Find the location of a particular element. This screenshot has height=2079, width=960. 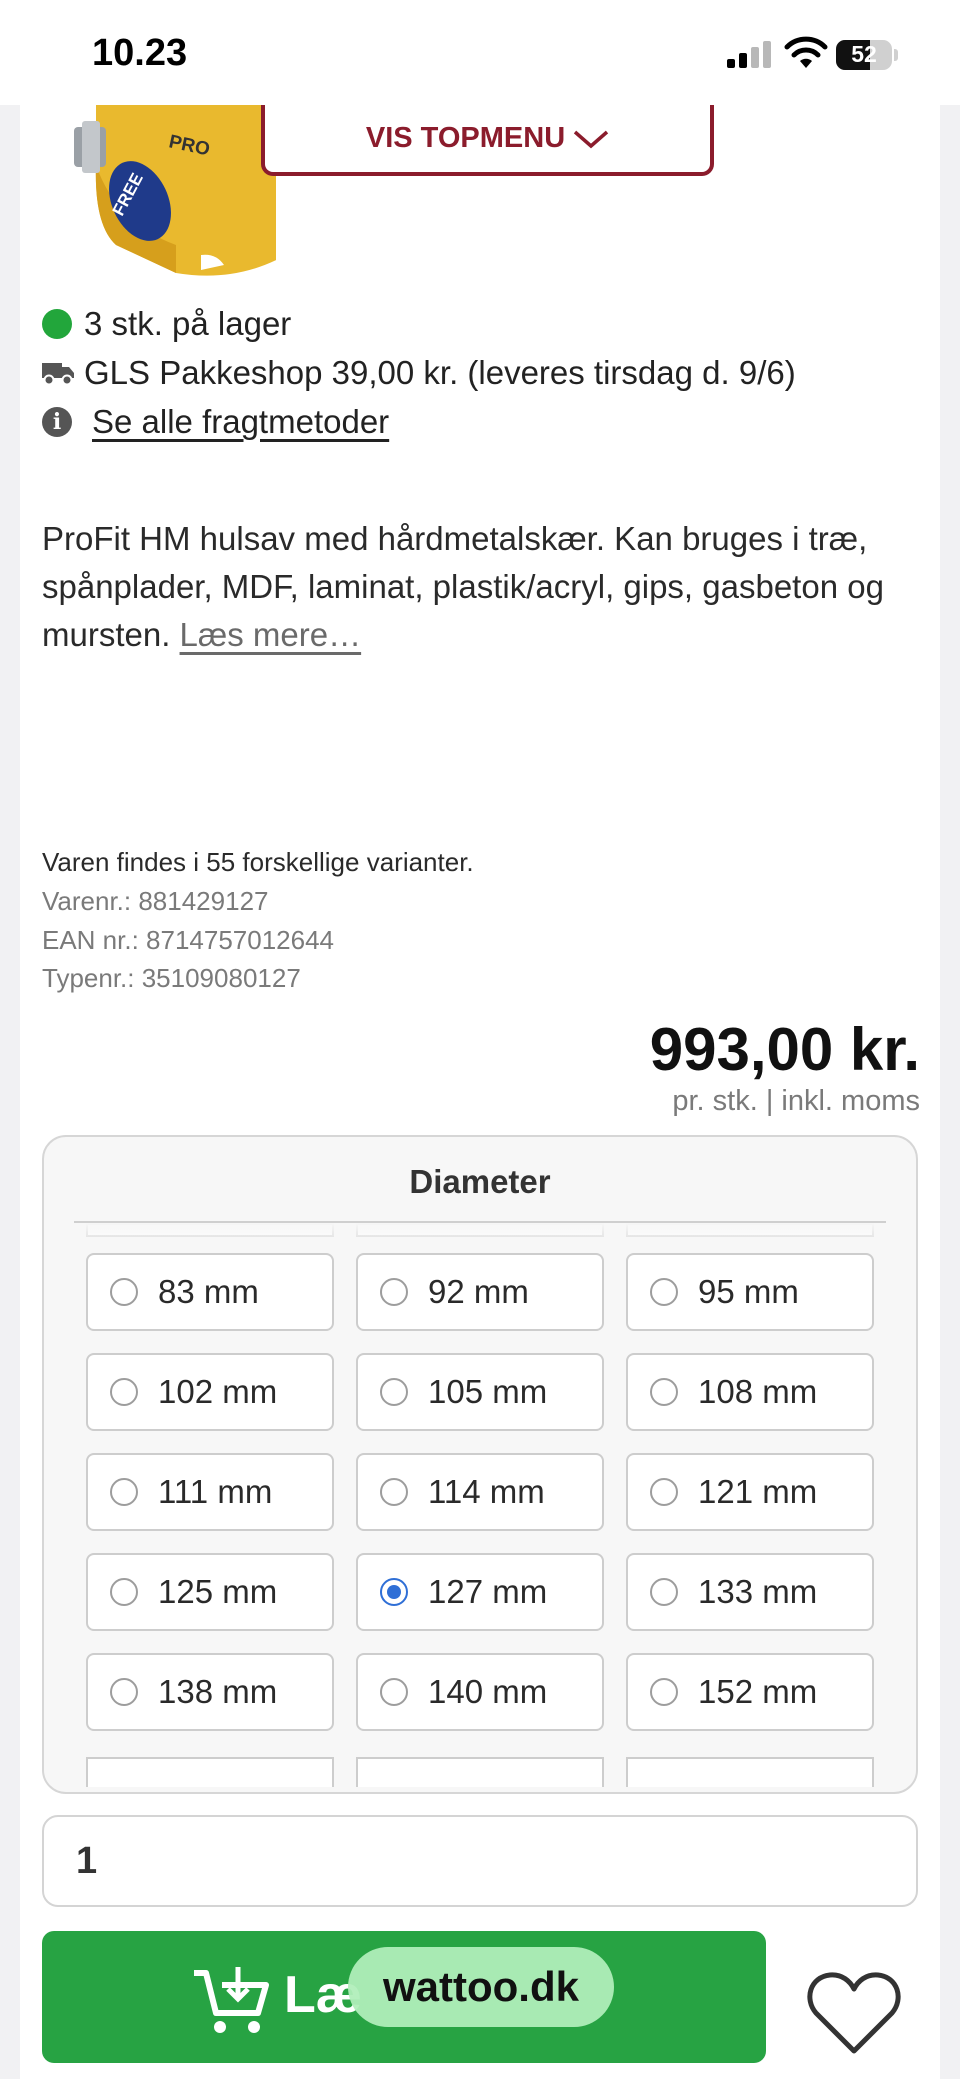

diameter-option: 152 mm is located at coordinates (750, 1692).